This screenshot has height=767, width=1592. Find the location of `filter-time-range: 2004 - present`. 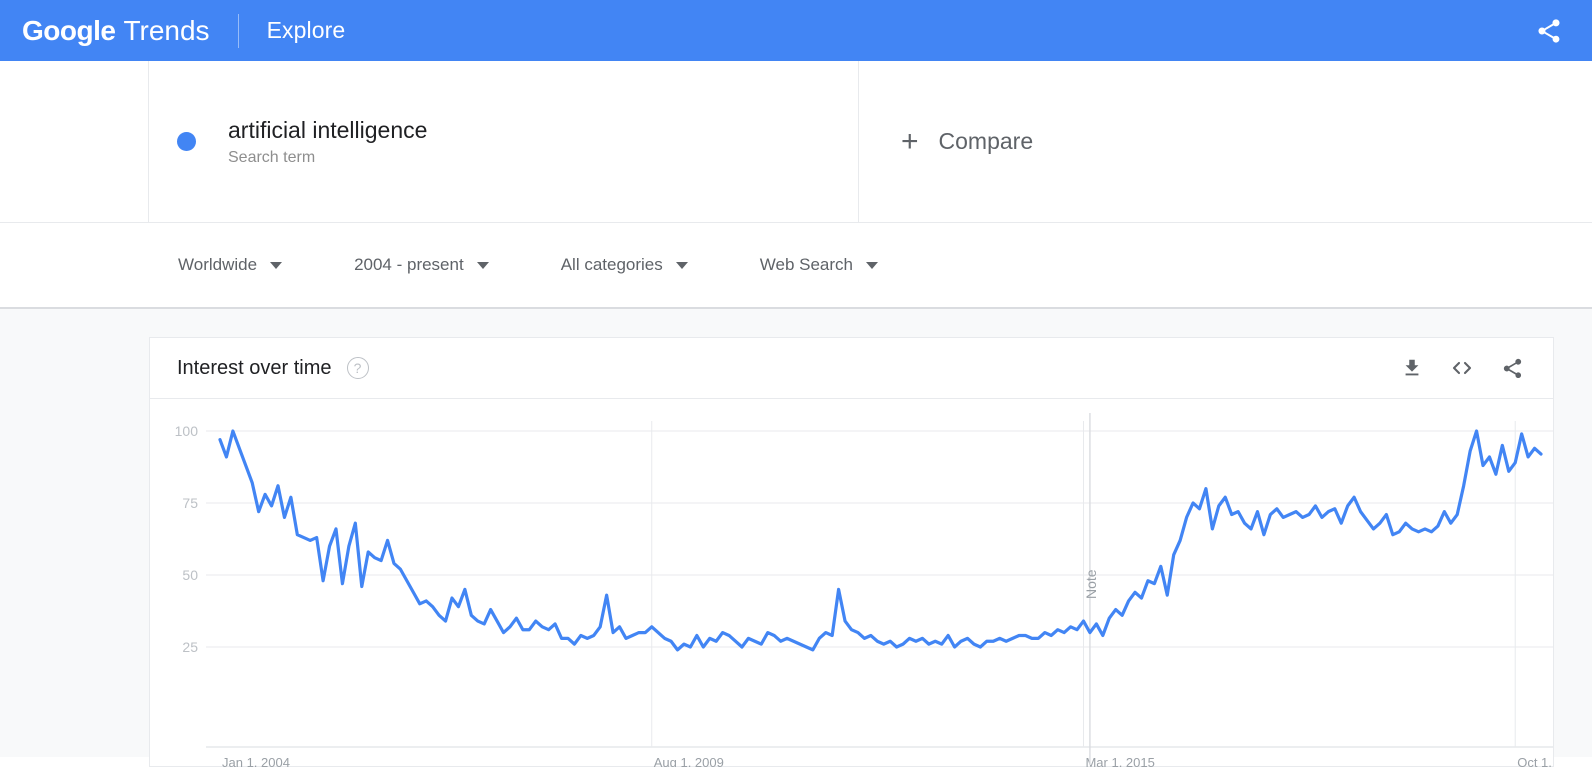

filter-time-range: 2004 - present is located at coordinates (421, 265).